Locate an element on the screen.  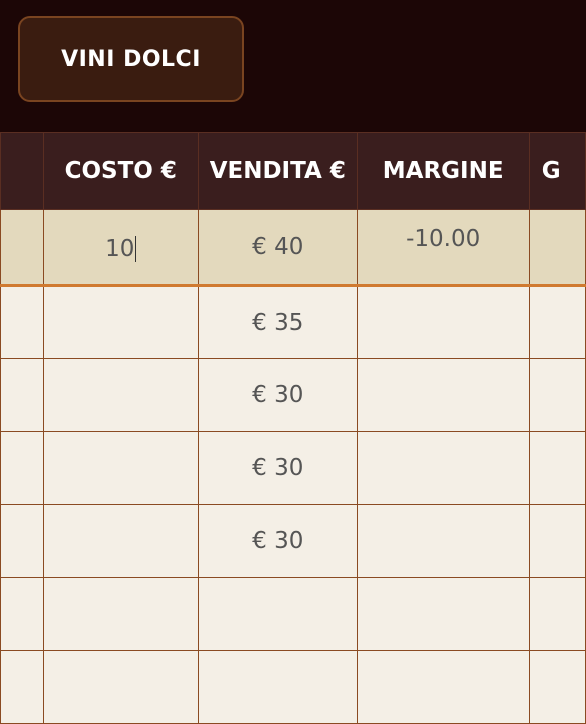
column-header-name is located at coordinates (22, 171).